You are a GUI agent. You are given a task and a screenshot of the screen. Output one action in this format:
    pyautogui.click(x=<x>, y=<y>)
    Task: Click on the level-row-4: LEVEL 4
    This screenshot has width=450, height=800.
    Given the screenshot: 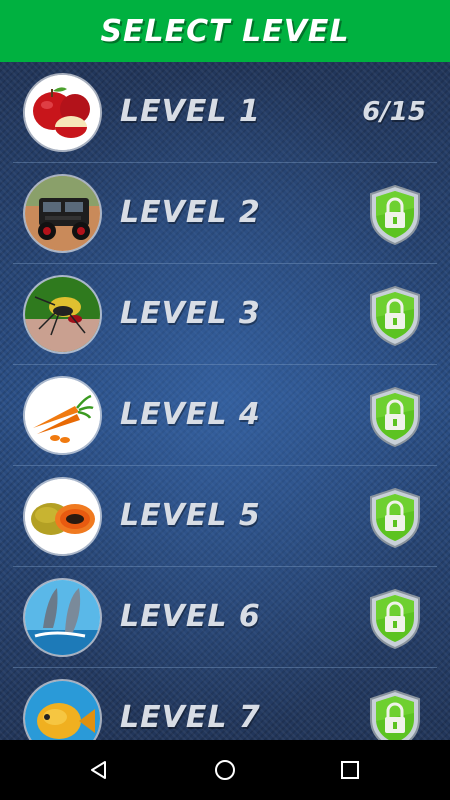 What is the action you would take?
    pyautogui.click(x=225, y=415)
    